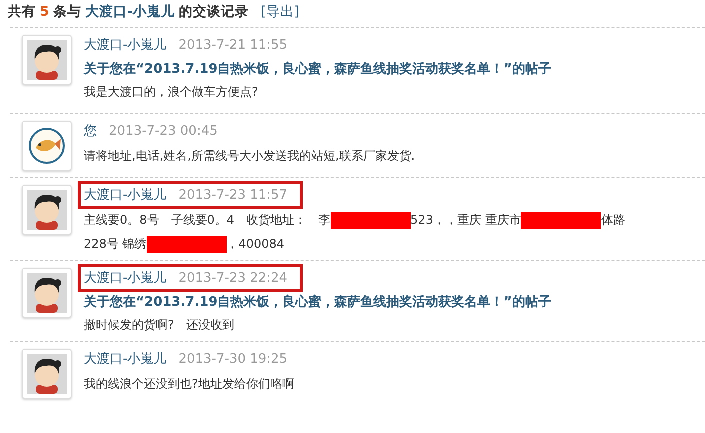  Describe the element at coordinates (233, 195) in the screenshot. I see `message-time: 2013-7-23 11:57` at that location.